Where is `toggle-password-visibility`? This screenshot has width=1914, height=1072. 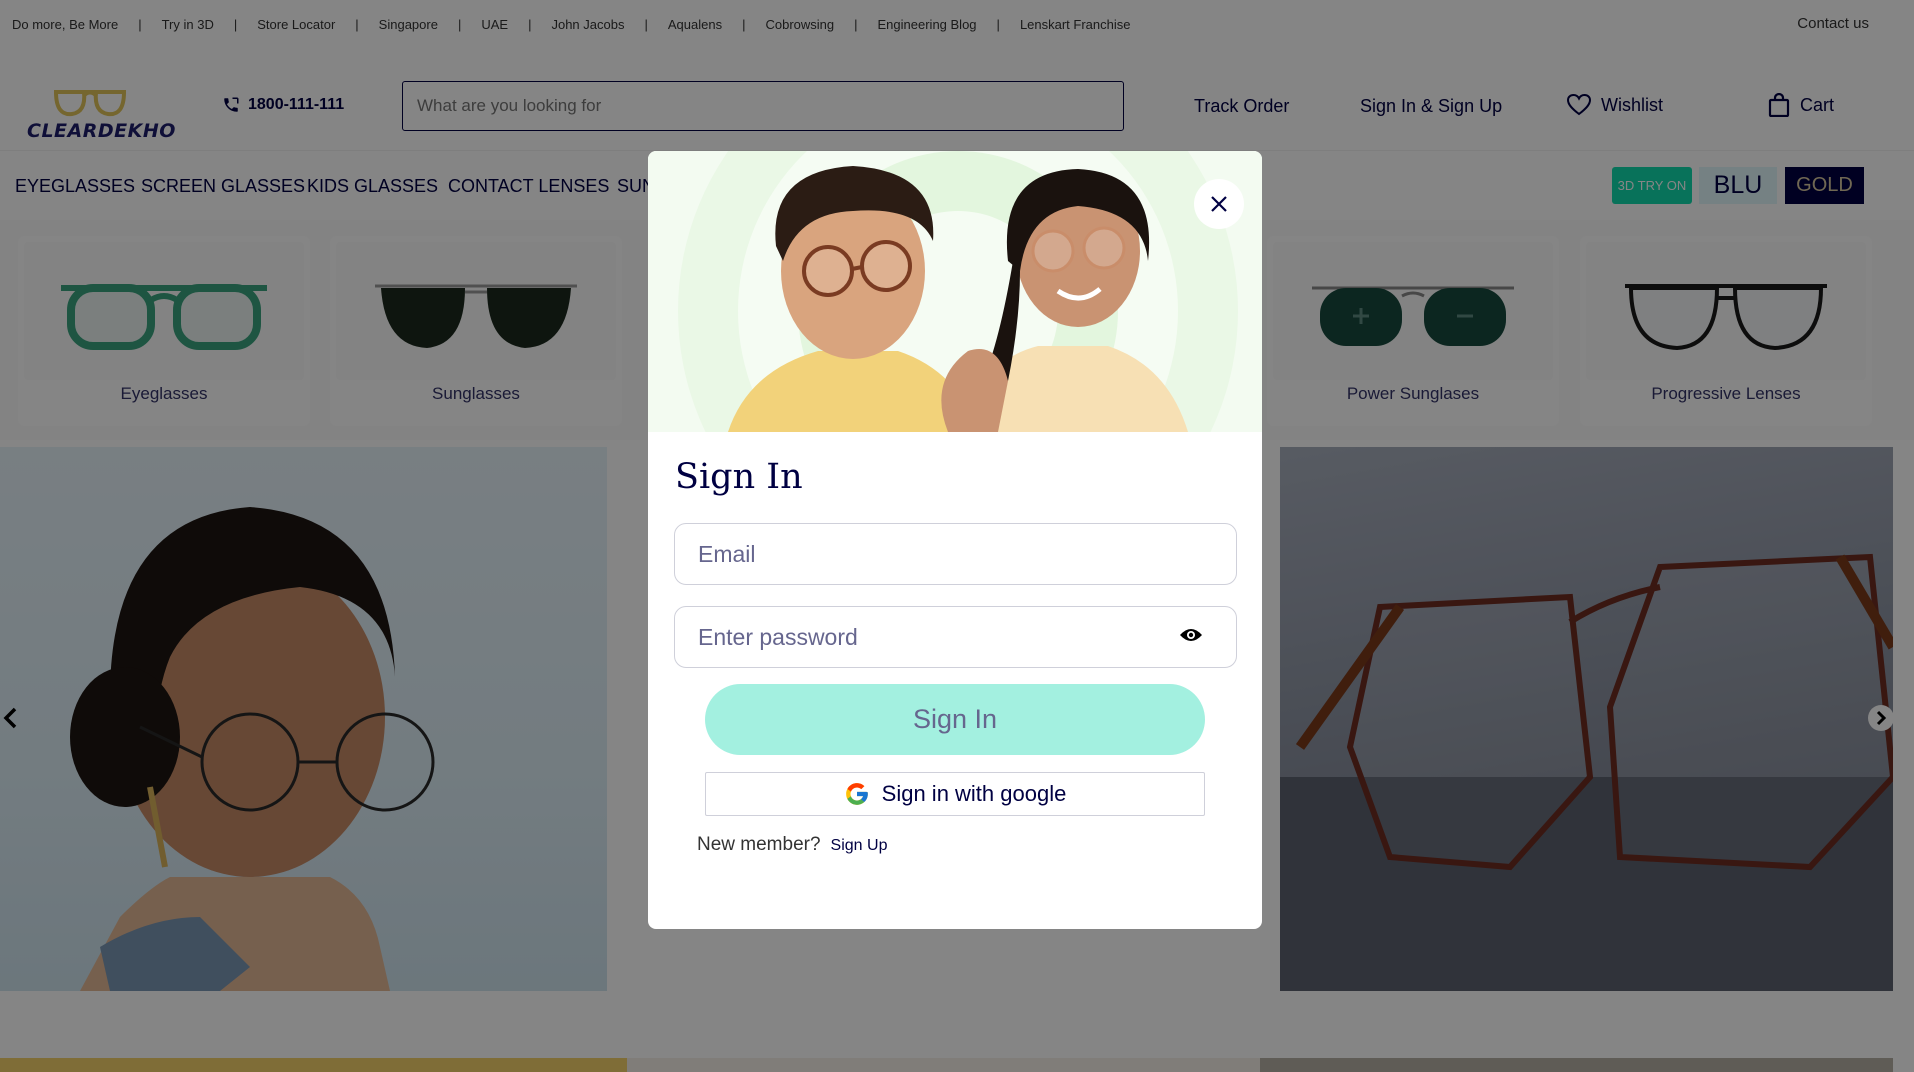
toggle-password-visibility is located at coordinates (1191, 637).